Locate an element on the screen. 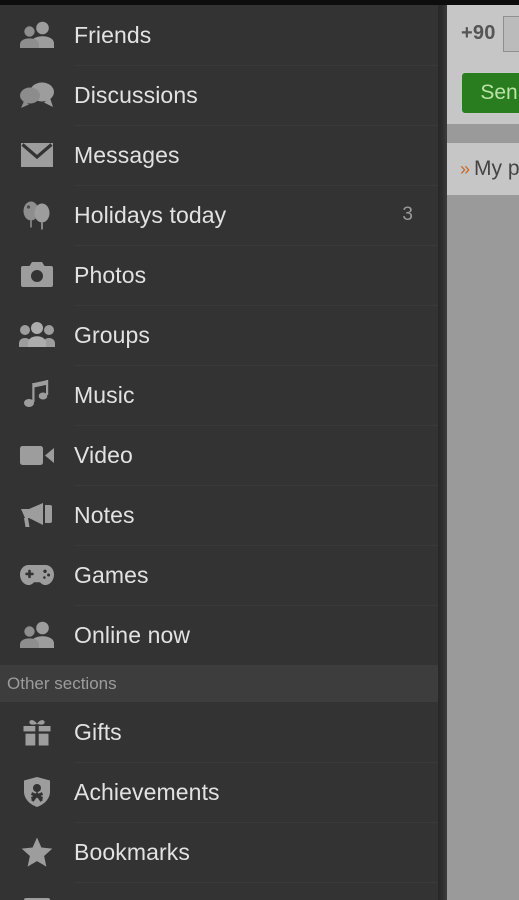 The width and height of the screenshot is (519, 900). nav-label: Online now is located at coordinates (132, 634).